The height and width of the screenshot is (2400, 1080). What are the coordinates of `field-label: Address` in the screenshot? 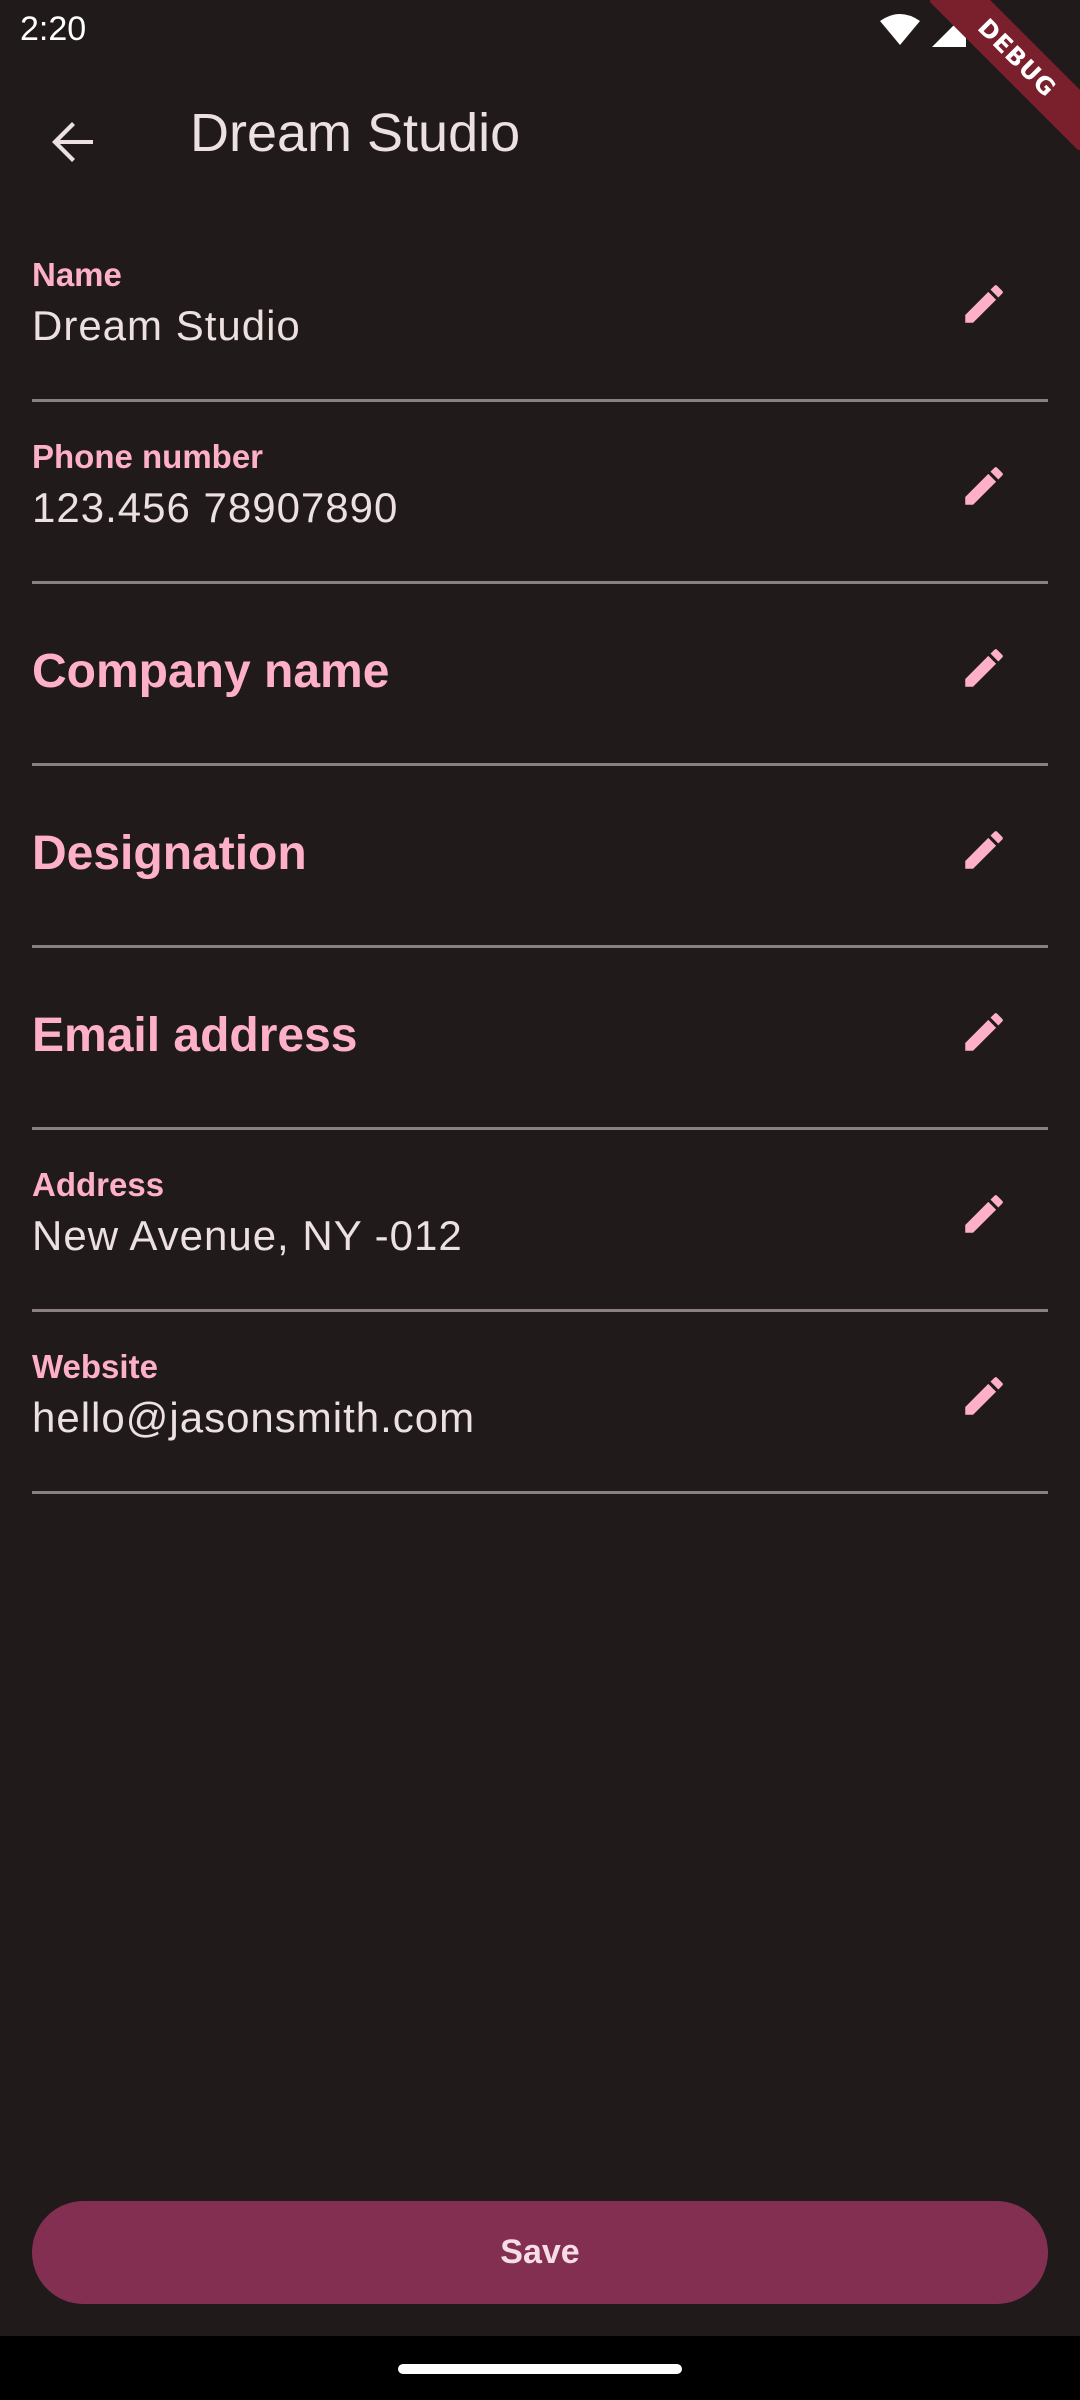 It's located at (98, 1184).